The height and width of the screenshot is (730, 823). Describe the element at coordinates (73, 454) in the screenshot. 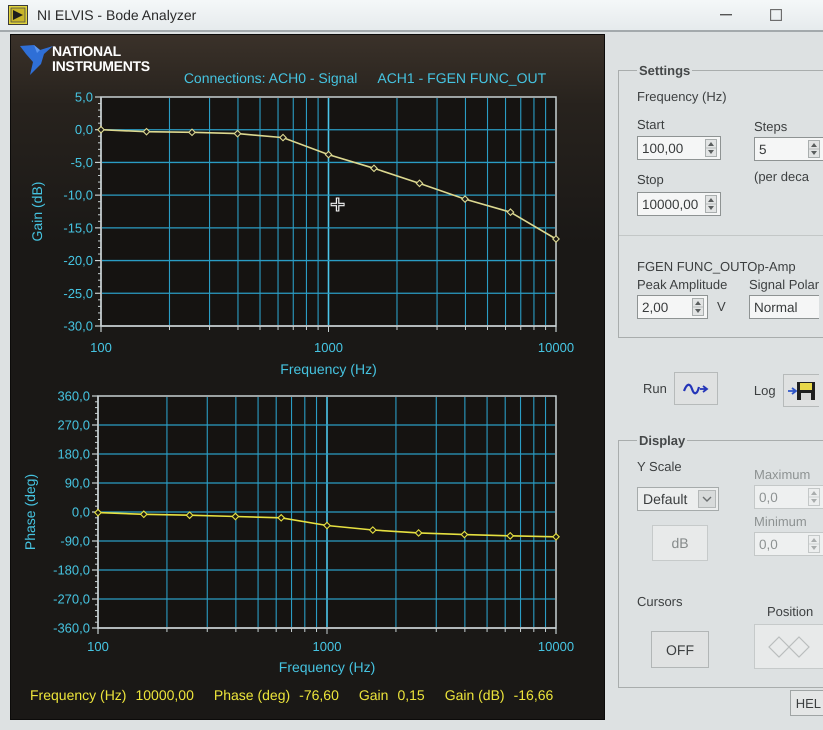

I see `axis-tick-label: 180,0` at that location.